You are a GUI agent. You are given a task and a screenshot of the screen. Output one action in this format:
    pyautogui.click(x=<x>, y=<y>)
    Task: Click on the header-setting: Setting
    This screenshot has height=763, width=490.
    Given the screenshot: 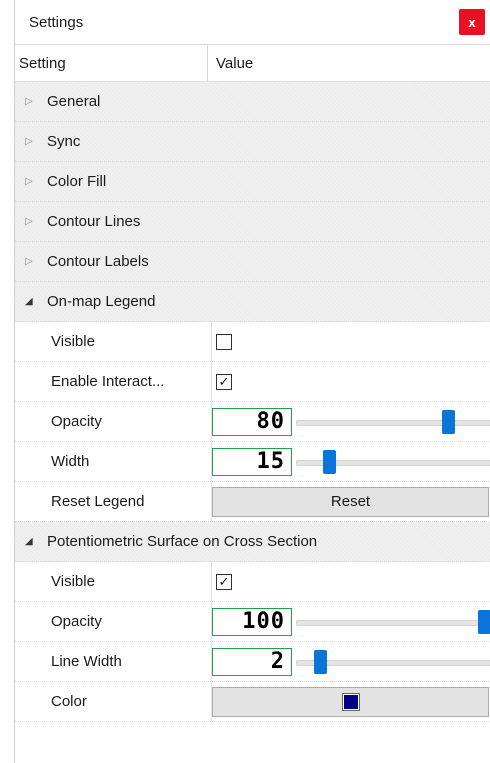 What is the action you would take?
    pyautogui.click(x=111, y=63)
    